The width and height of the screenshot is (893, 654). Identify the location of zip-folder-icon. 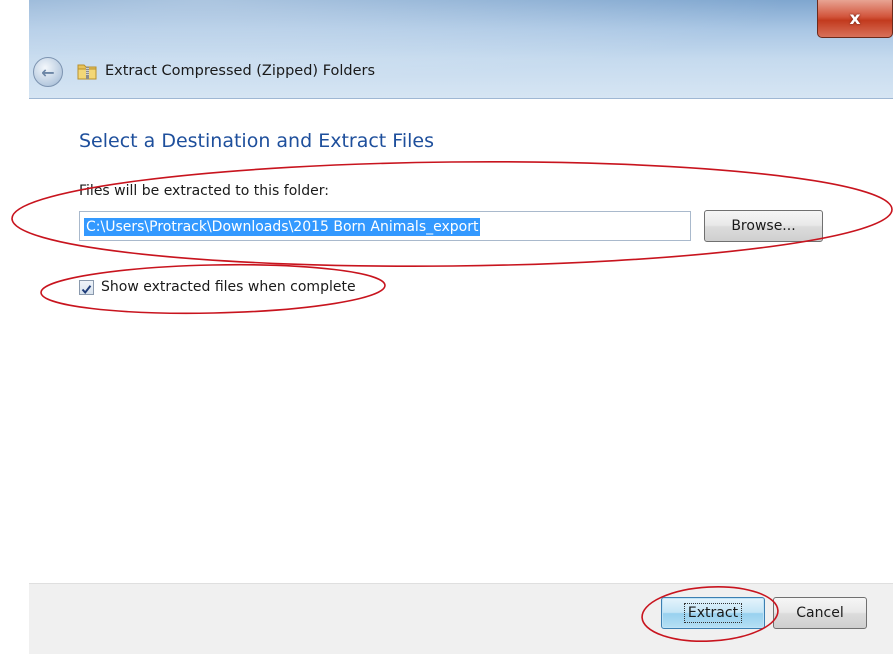
(87, 72).